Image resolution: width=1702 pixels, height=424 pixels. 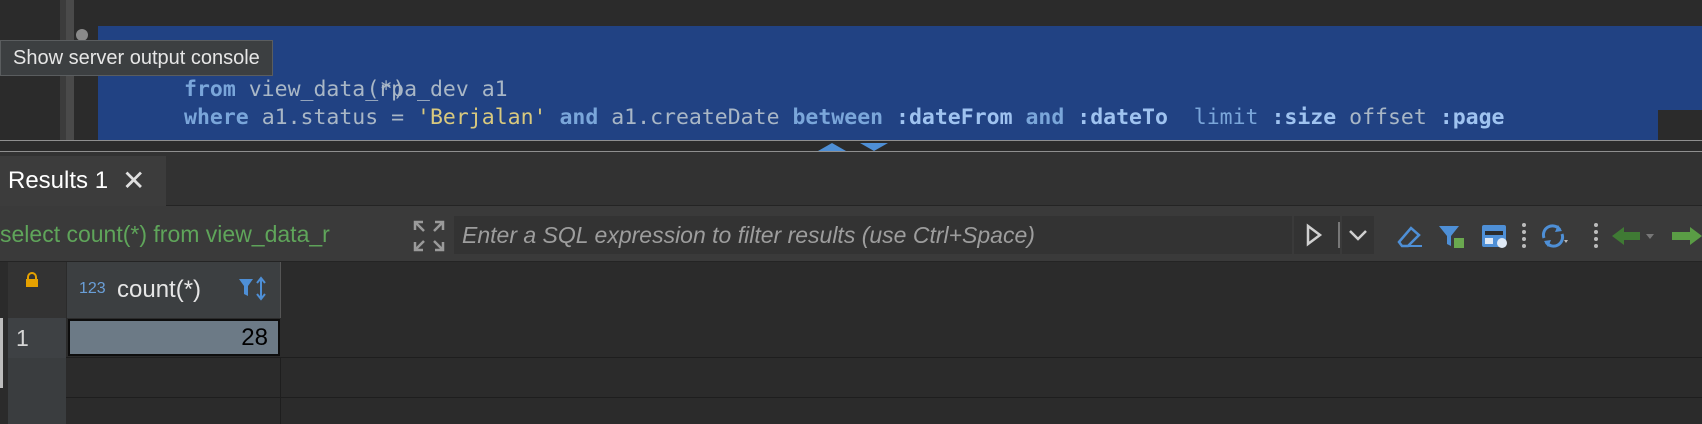 I want to click on play-icon, so click(x=1323, y=235).